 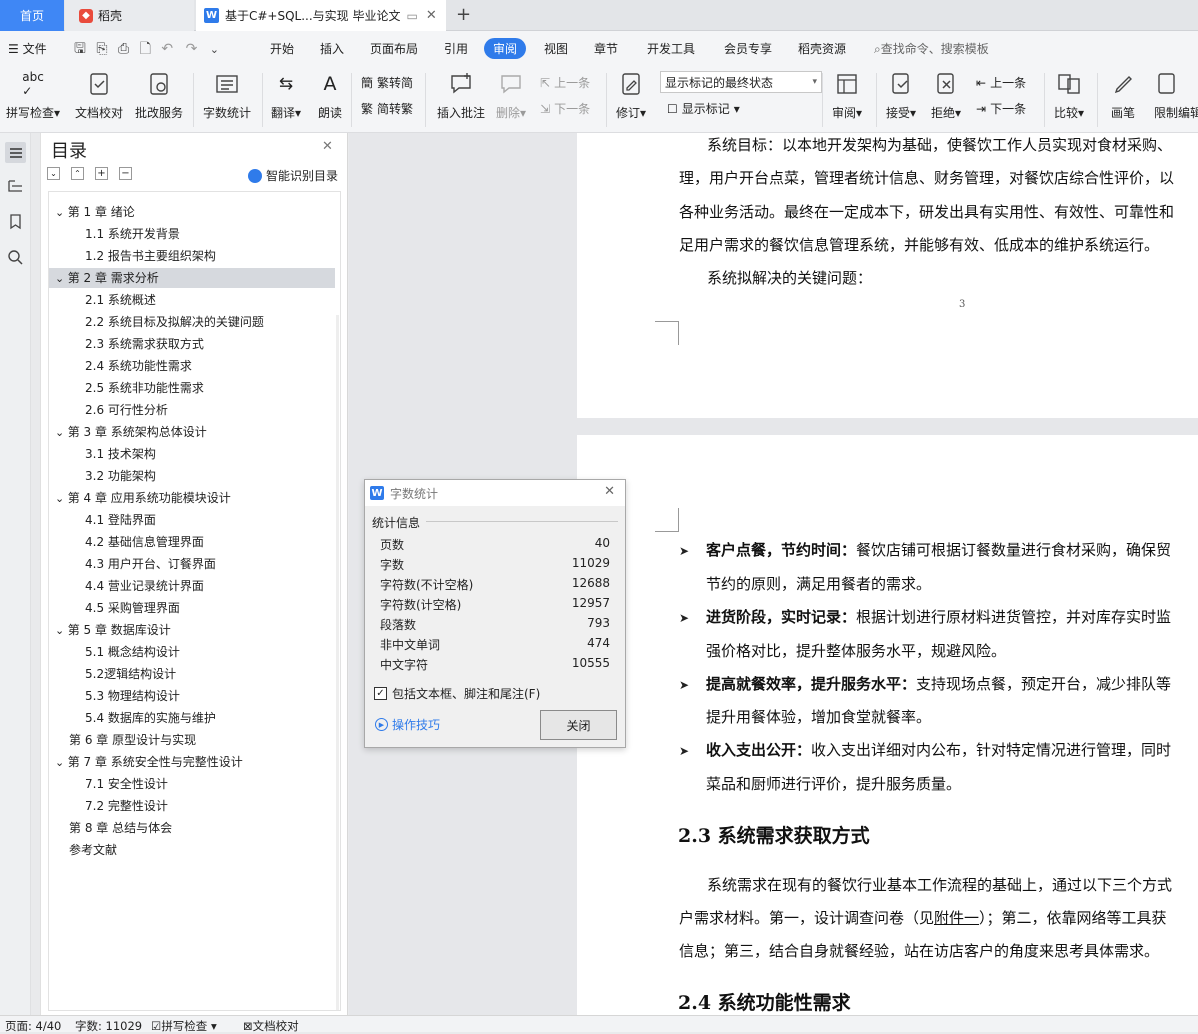 I want to click on save-icon: 🖫, so click(x=80, y=49).